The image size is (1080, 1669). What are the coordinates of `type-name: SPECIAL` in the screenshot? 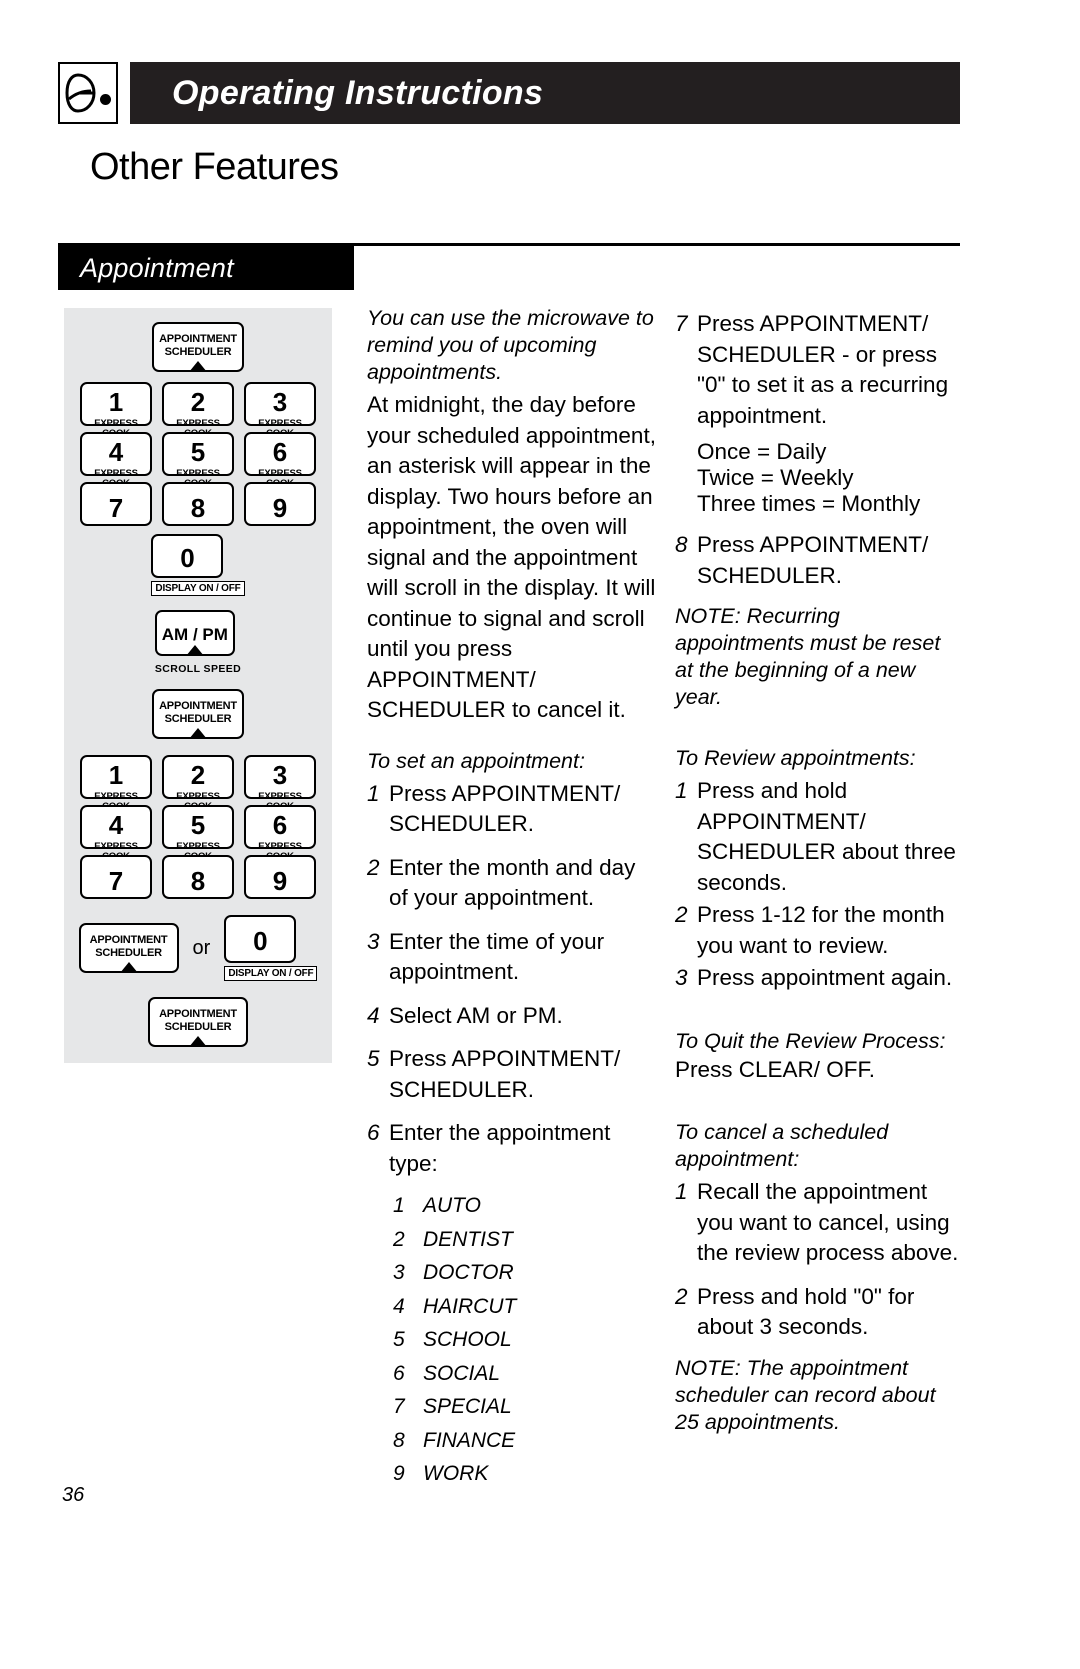 It's located at (467, 1406).